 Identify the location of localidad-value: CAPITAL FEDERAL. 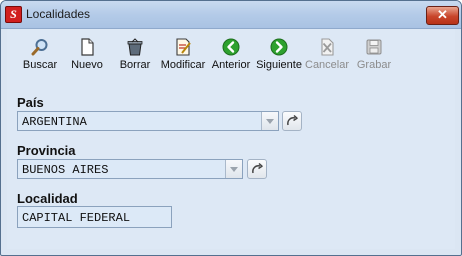
(76, 218).